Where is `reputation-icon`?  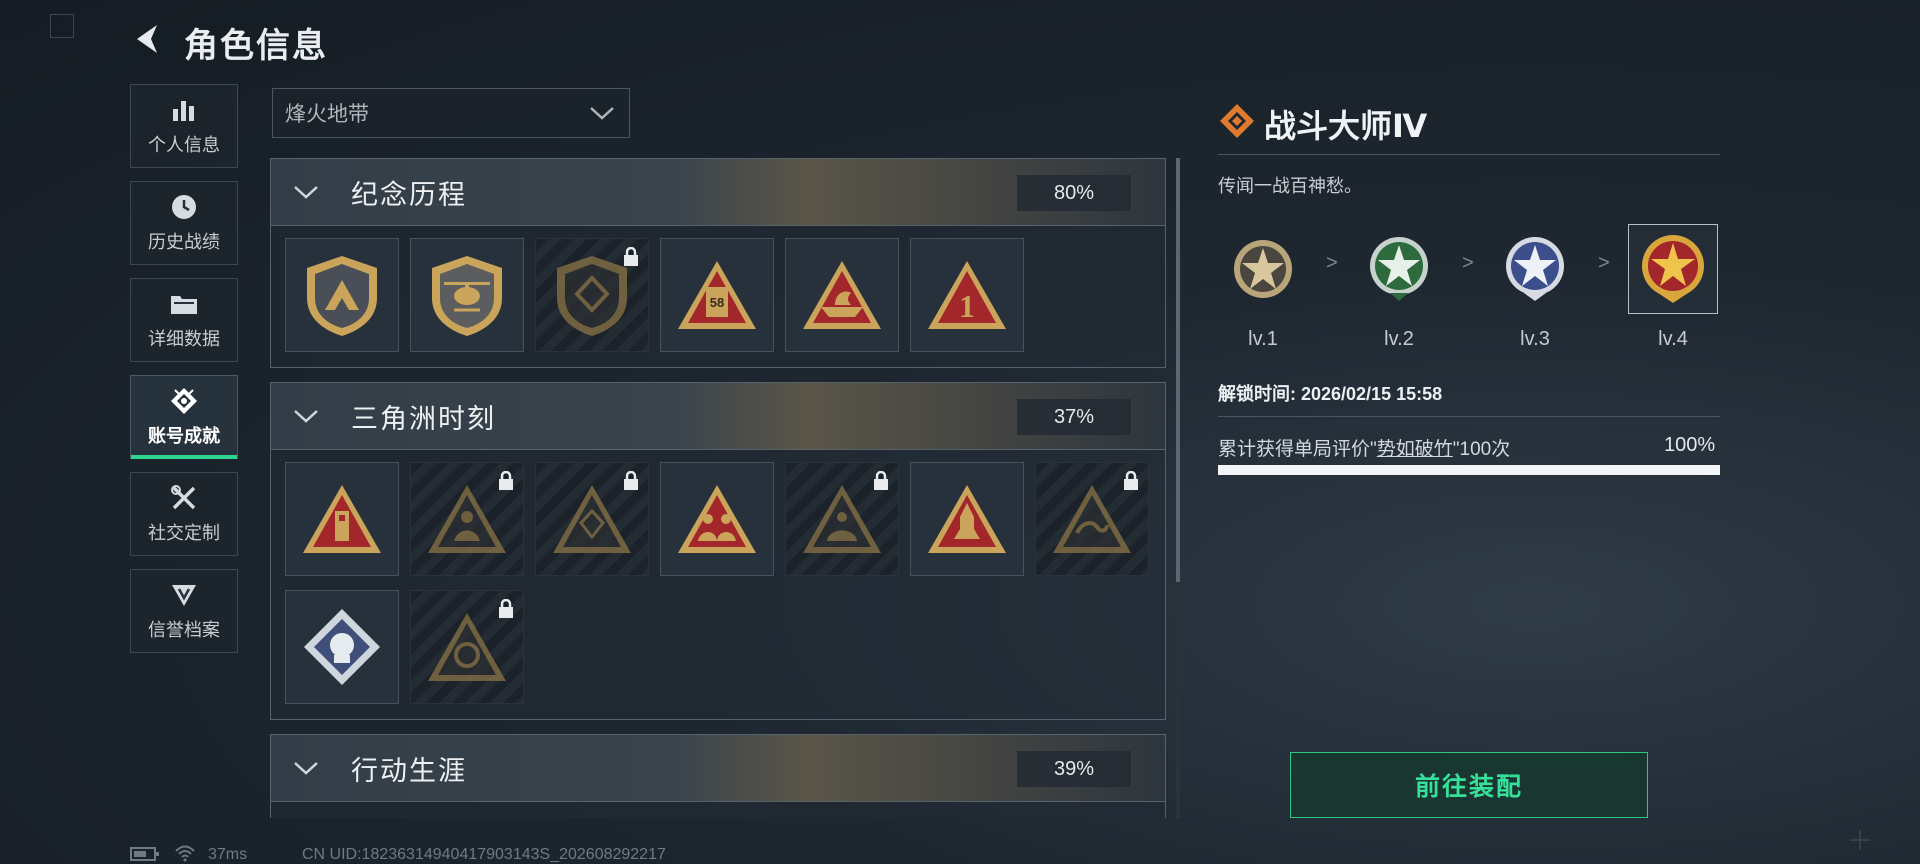 reputation-icon is located at coordinates (184, 595).